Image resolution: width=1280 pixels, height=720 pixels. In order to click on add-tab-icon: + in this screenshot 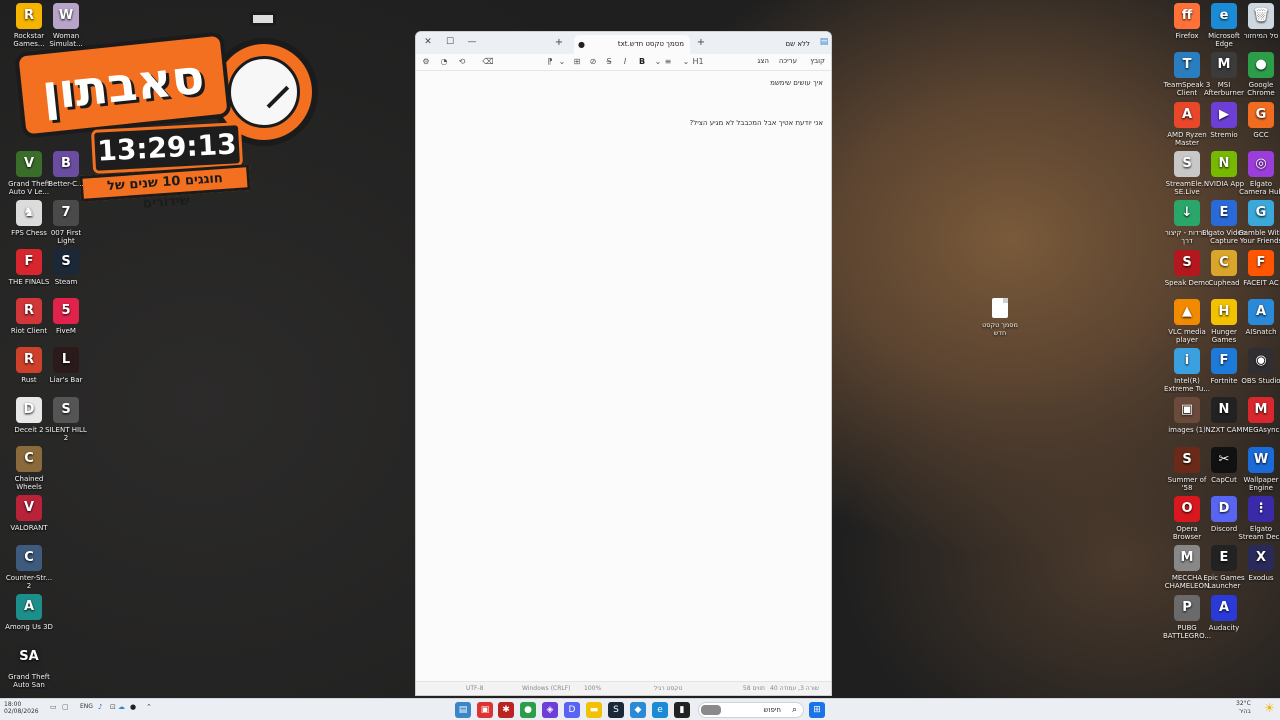, I will do `click(701, 43)`.